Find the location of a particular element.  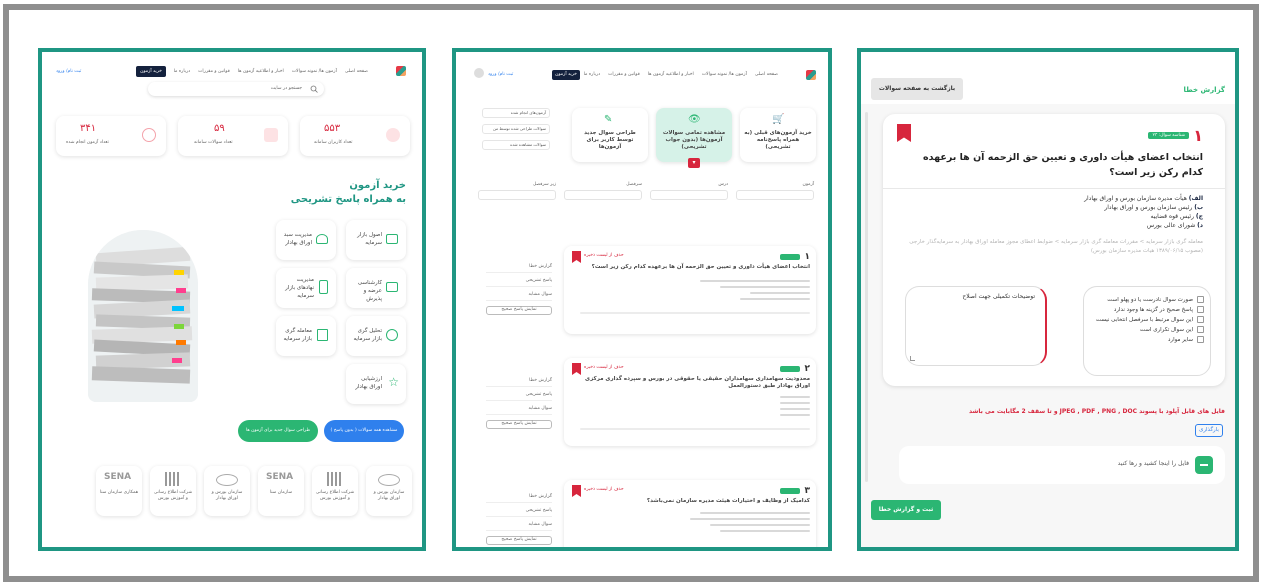

file-drop-zone: فایل را اینجا کشید و رها کنید is located at coordinates (1062, 465).